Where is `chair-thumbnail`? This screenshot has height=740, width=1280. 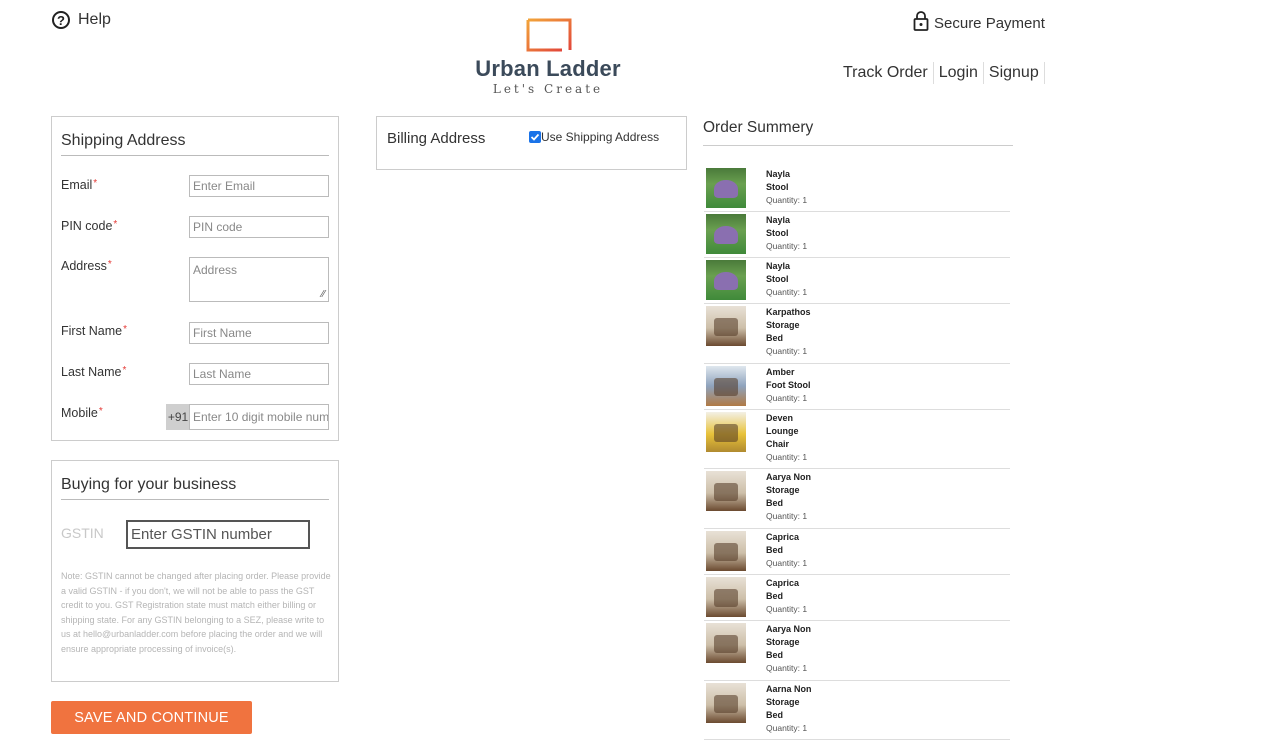 chair-thumbnail is located at coordinates (726, 432).